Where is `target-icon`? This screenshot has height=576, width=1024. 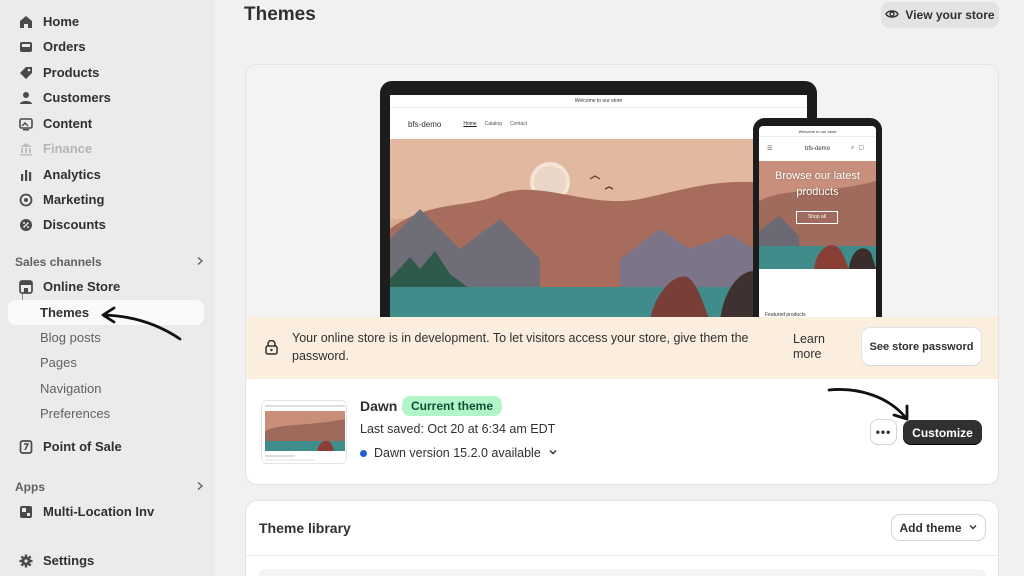 target-icon is located at coordinates (26, 200).